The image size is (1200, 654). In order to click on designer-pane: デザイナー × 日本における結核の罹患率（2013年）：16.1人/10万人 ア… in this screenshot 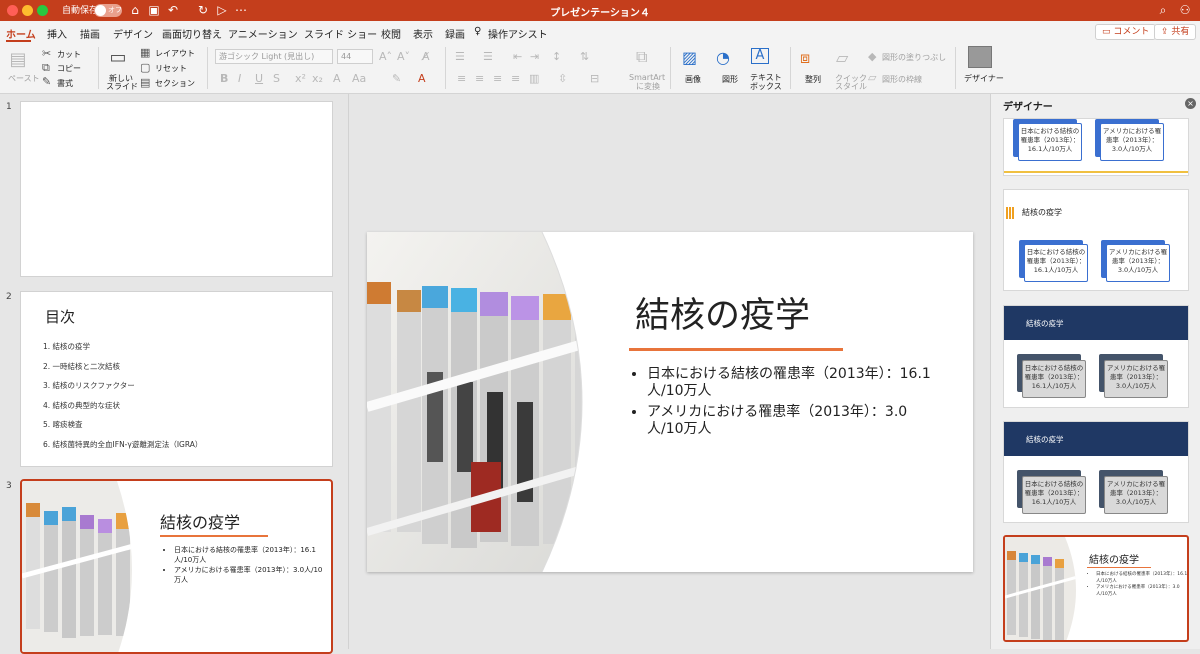, I will do `click(1095, 371)`.